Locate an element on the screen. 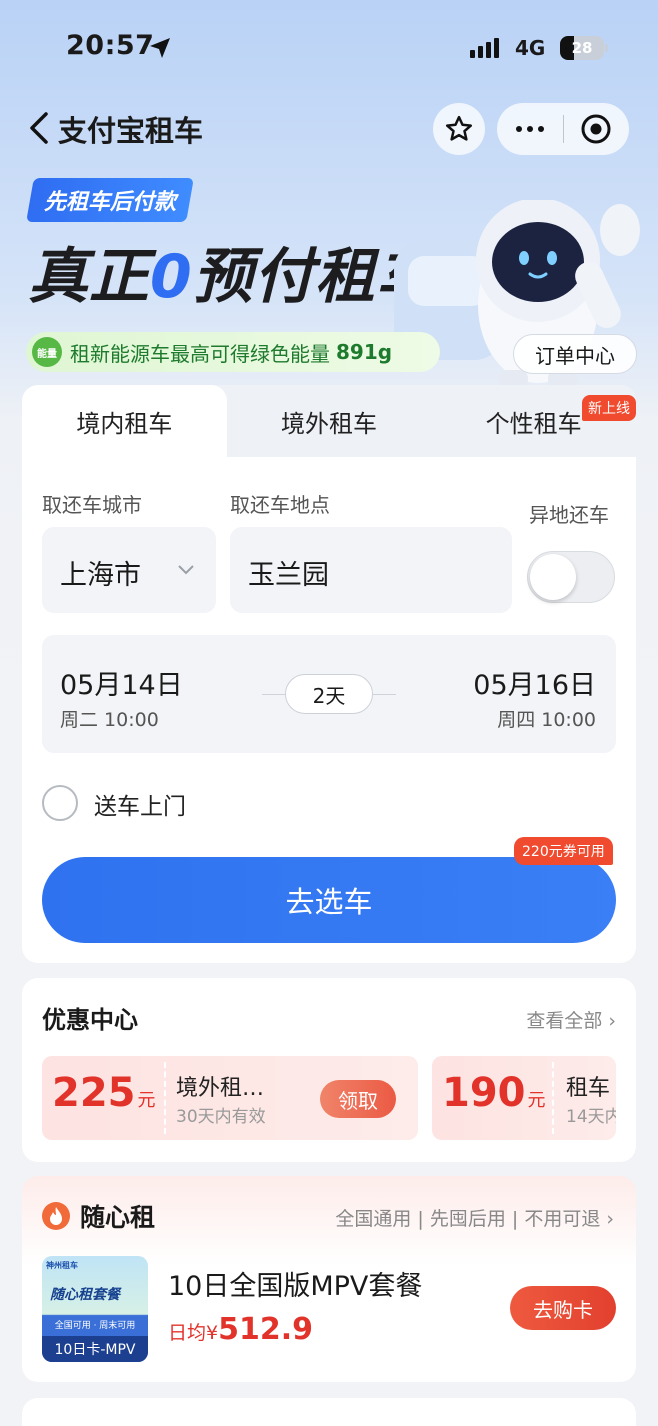  buy-card-button: 去购卡 is located at coordinates (563, 1308).